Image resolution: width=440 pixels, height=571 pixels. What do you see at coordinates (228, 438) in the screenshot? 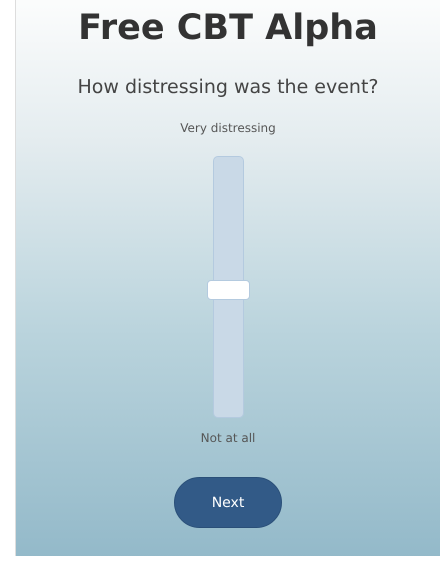
I see `scale-bottom-label: Not at all` at bounding box center [228, 438].